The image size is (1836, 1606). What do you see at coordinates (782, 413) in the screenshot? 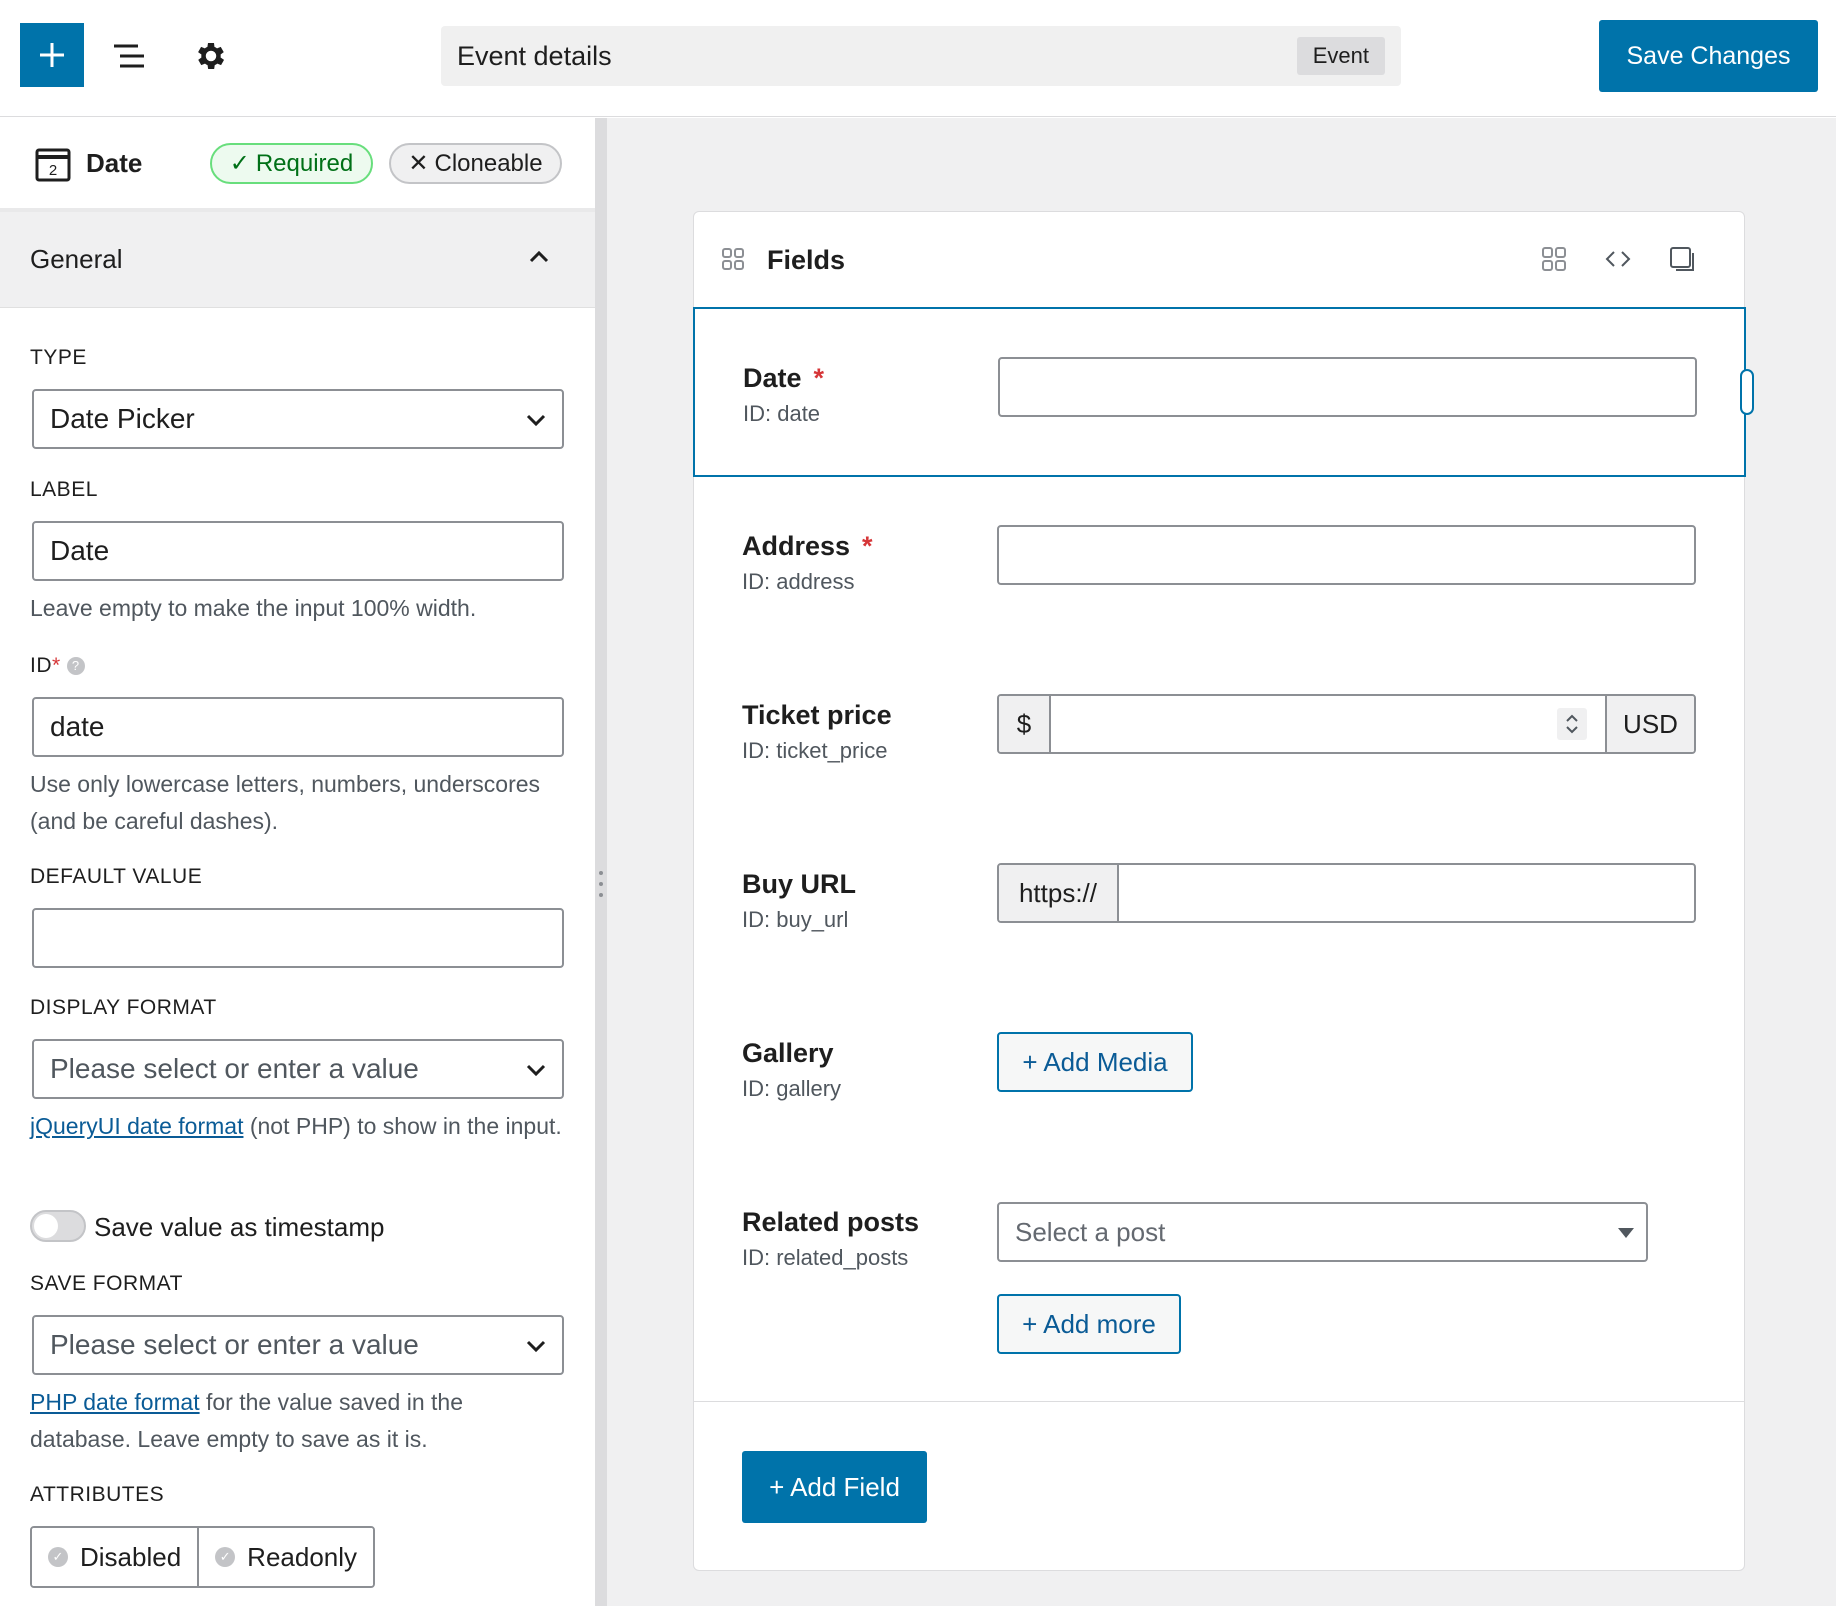
I see `field-id: ID: date` at bounding box center [782, 413].